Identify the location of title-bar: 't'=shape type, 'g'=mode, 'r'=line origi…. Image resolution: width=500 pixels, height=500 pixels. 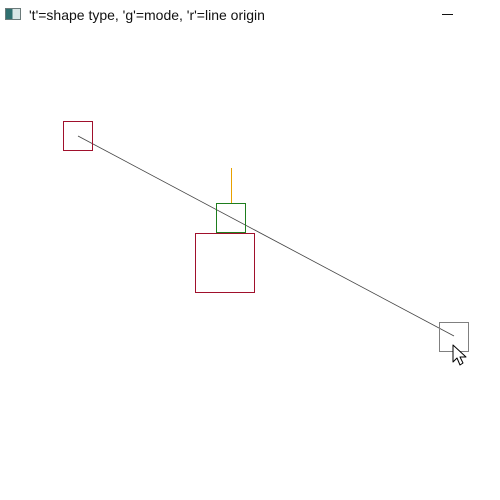
(250, 15).